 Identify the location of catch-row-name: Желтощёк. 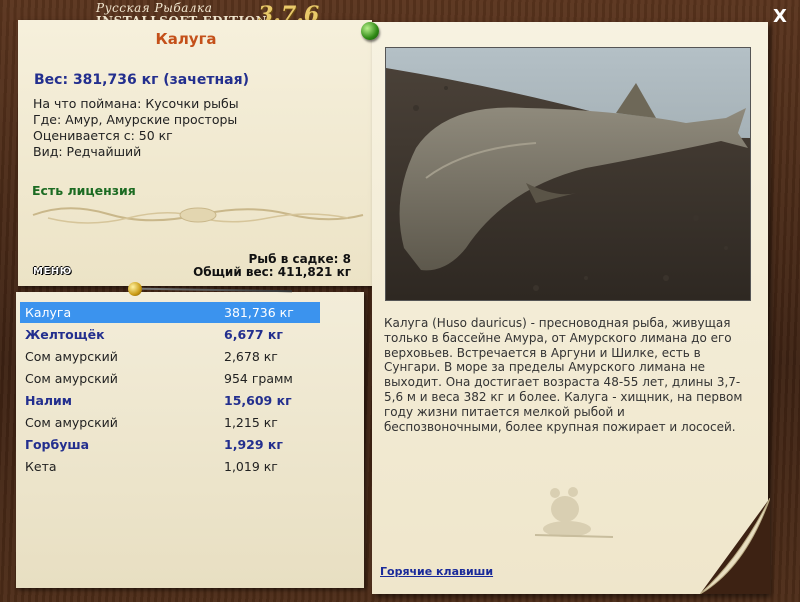
(65, 334).